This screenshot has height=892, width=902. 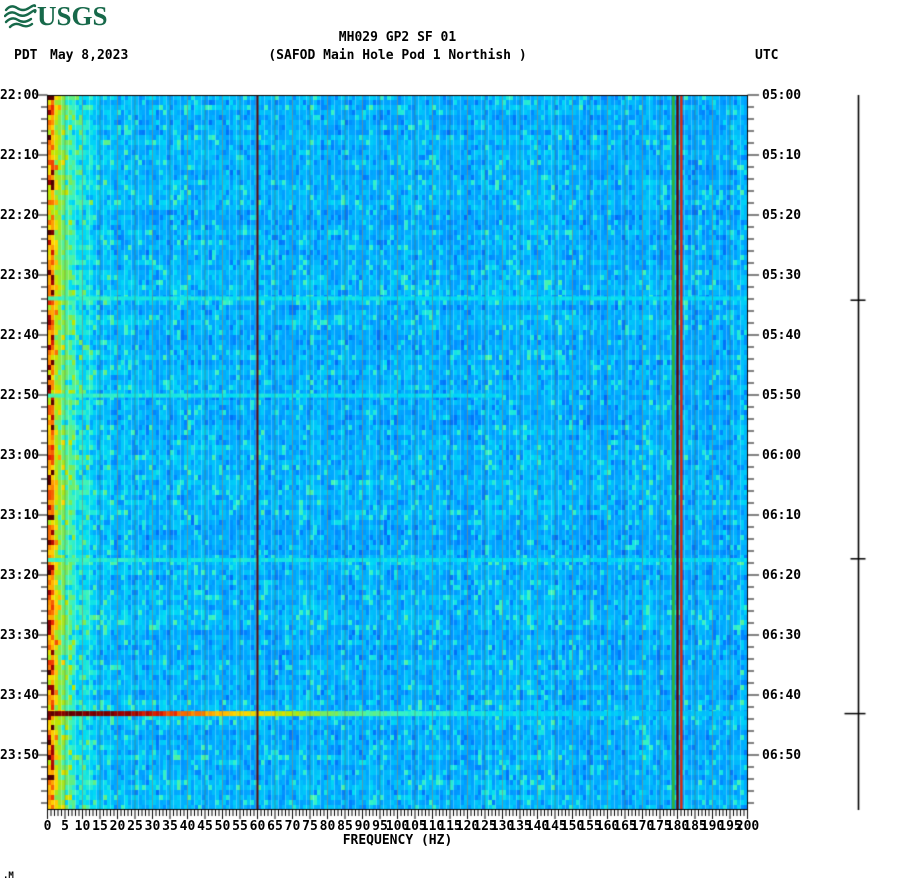 I want to click on right-time-tick-label: 05:10, so click(x=782, y=155).